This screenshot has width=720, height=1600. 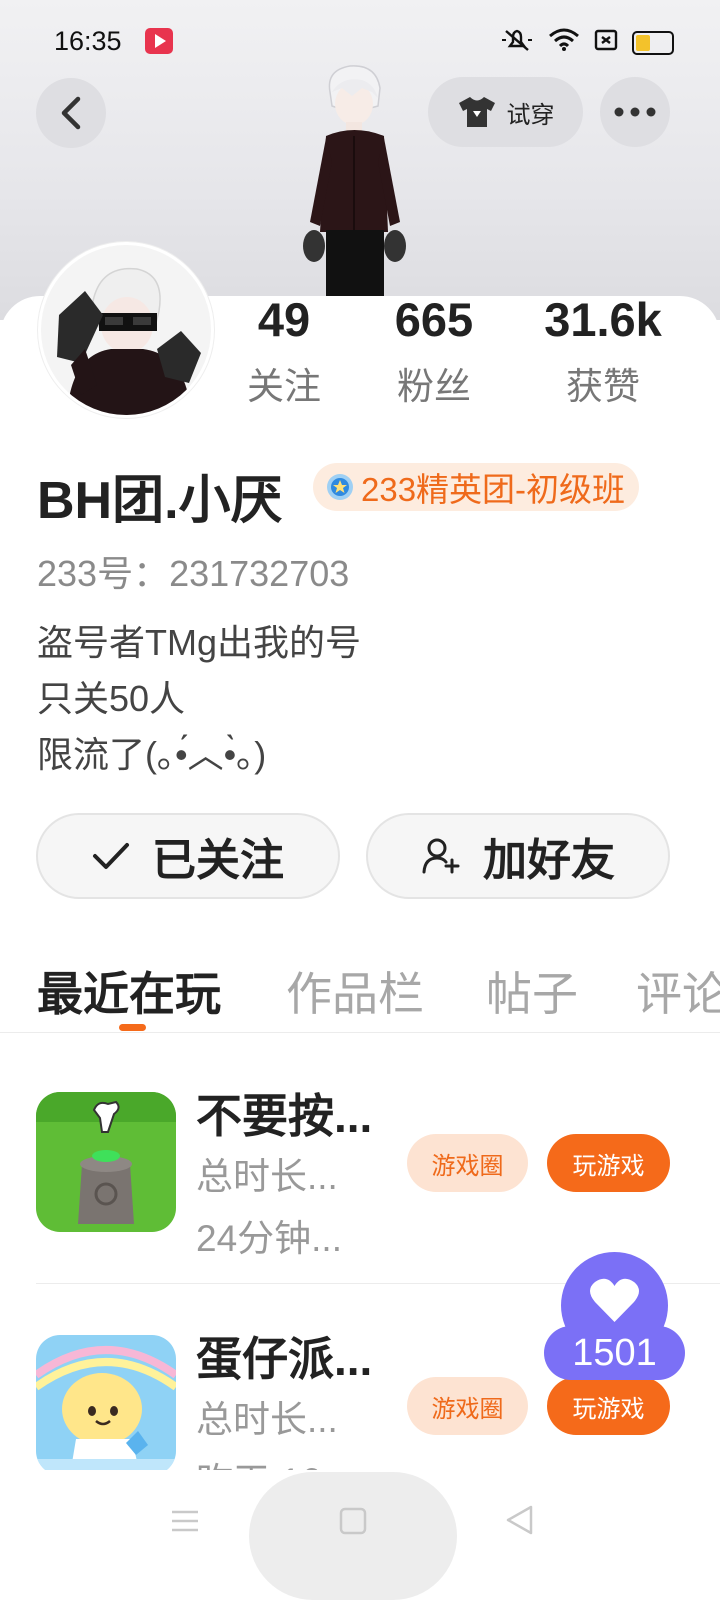 I want to click on home-square-icon, so click(x=353, y=1521).